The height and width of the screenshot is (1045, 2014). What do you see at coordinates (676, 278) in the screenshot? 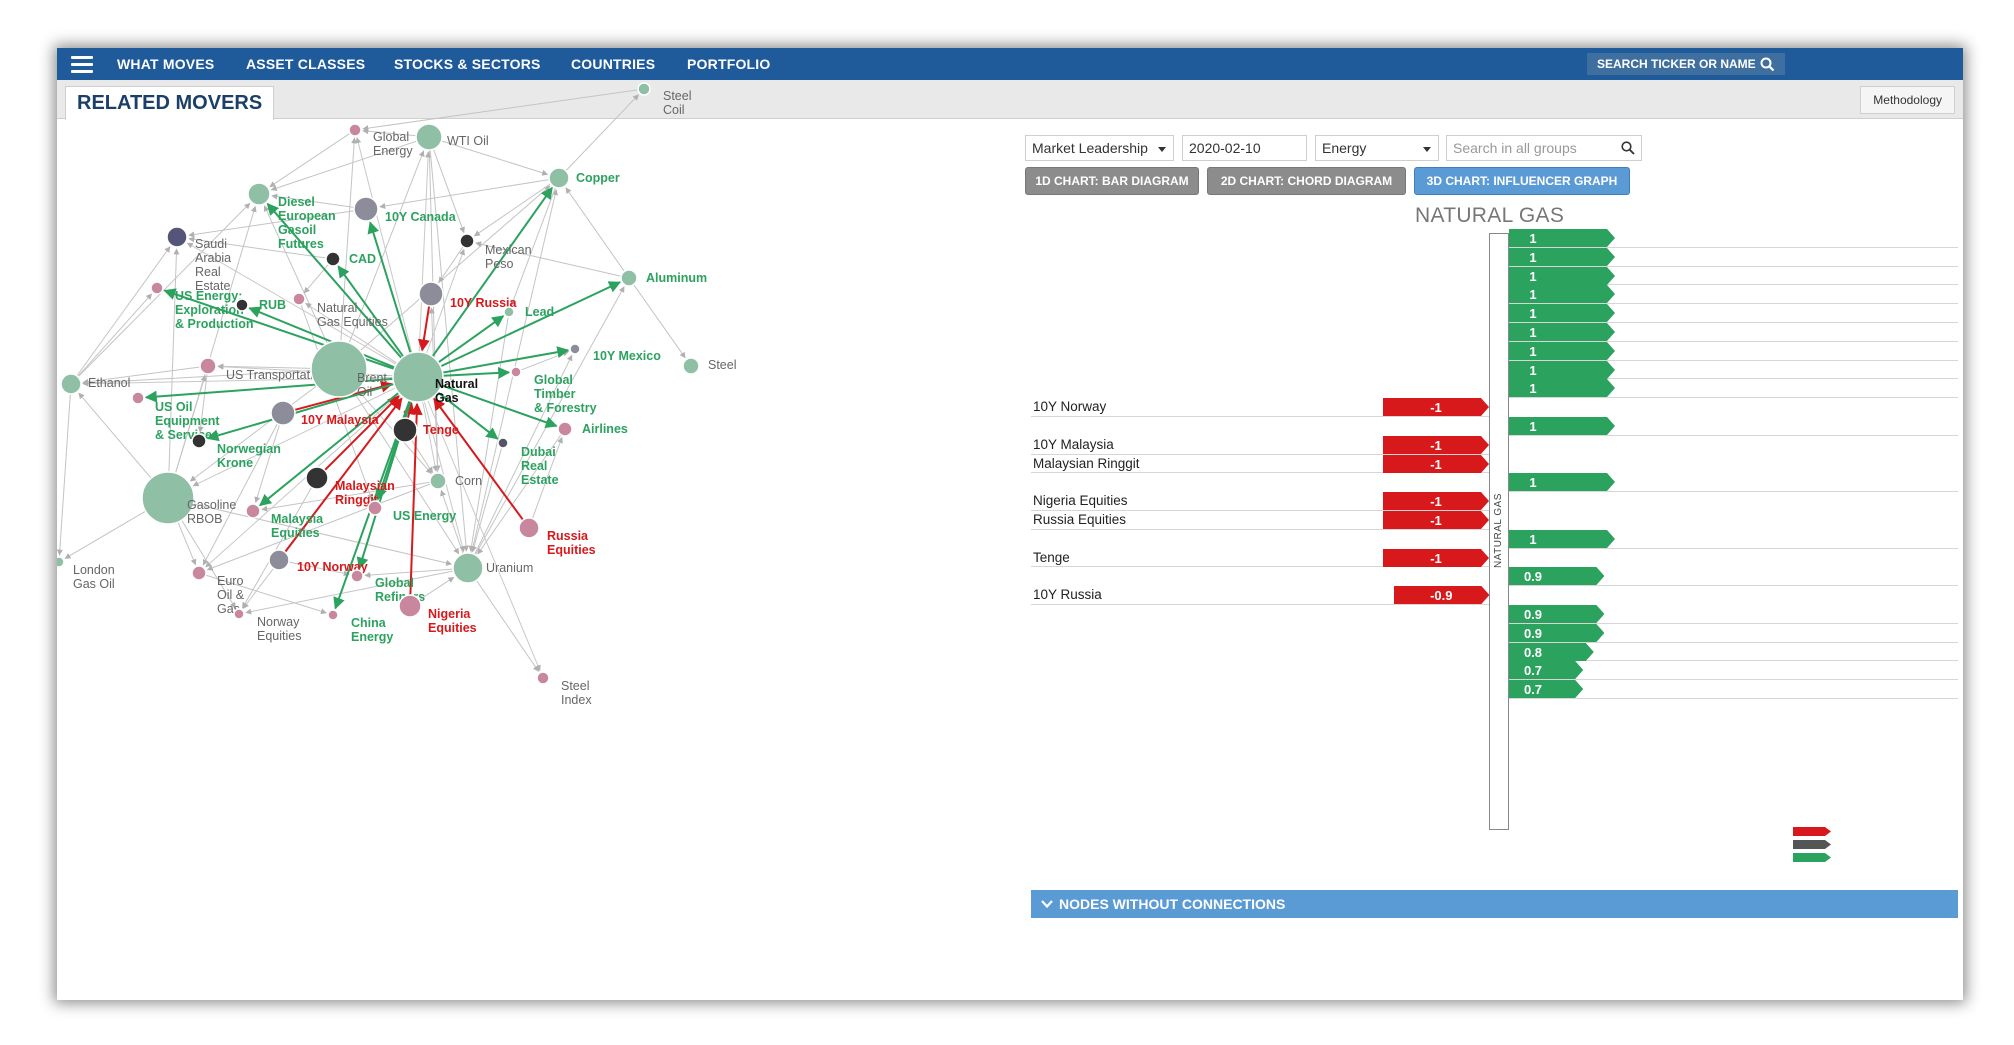
I see `graph-node-label-aluminum: Aluminum` at bounding box center [676, 278].